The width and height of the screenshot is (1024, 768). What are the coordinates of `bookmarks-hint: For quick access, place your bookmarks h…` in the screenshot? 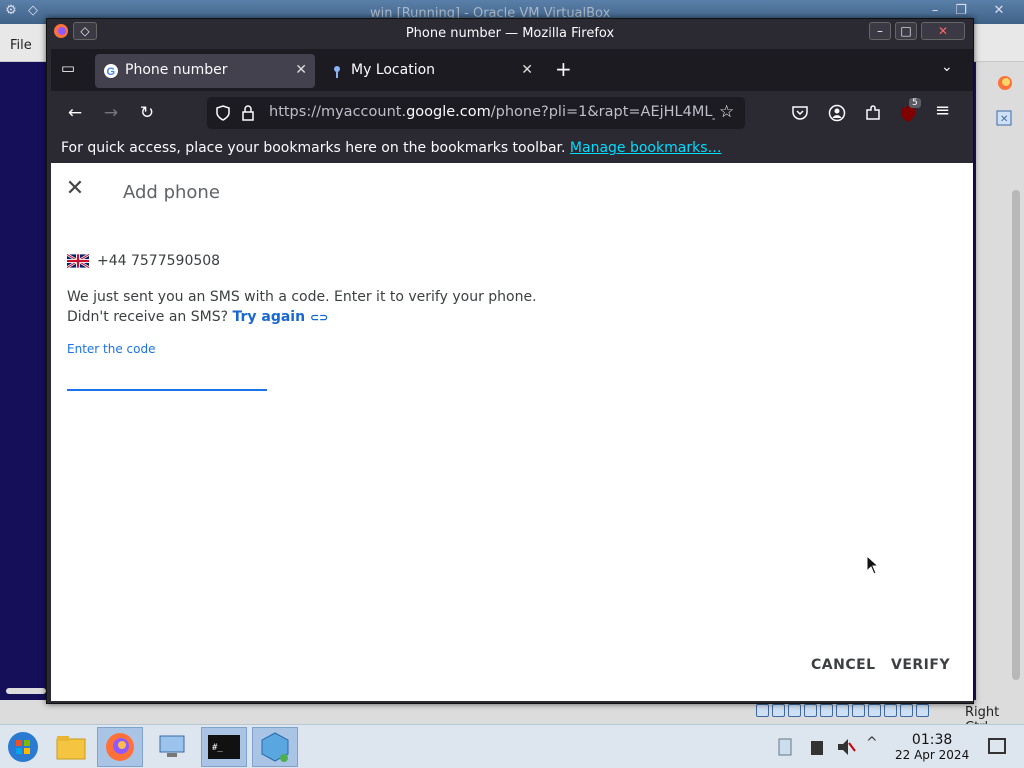 It's located at (391, 148).